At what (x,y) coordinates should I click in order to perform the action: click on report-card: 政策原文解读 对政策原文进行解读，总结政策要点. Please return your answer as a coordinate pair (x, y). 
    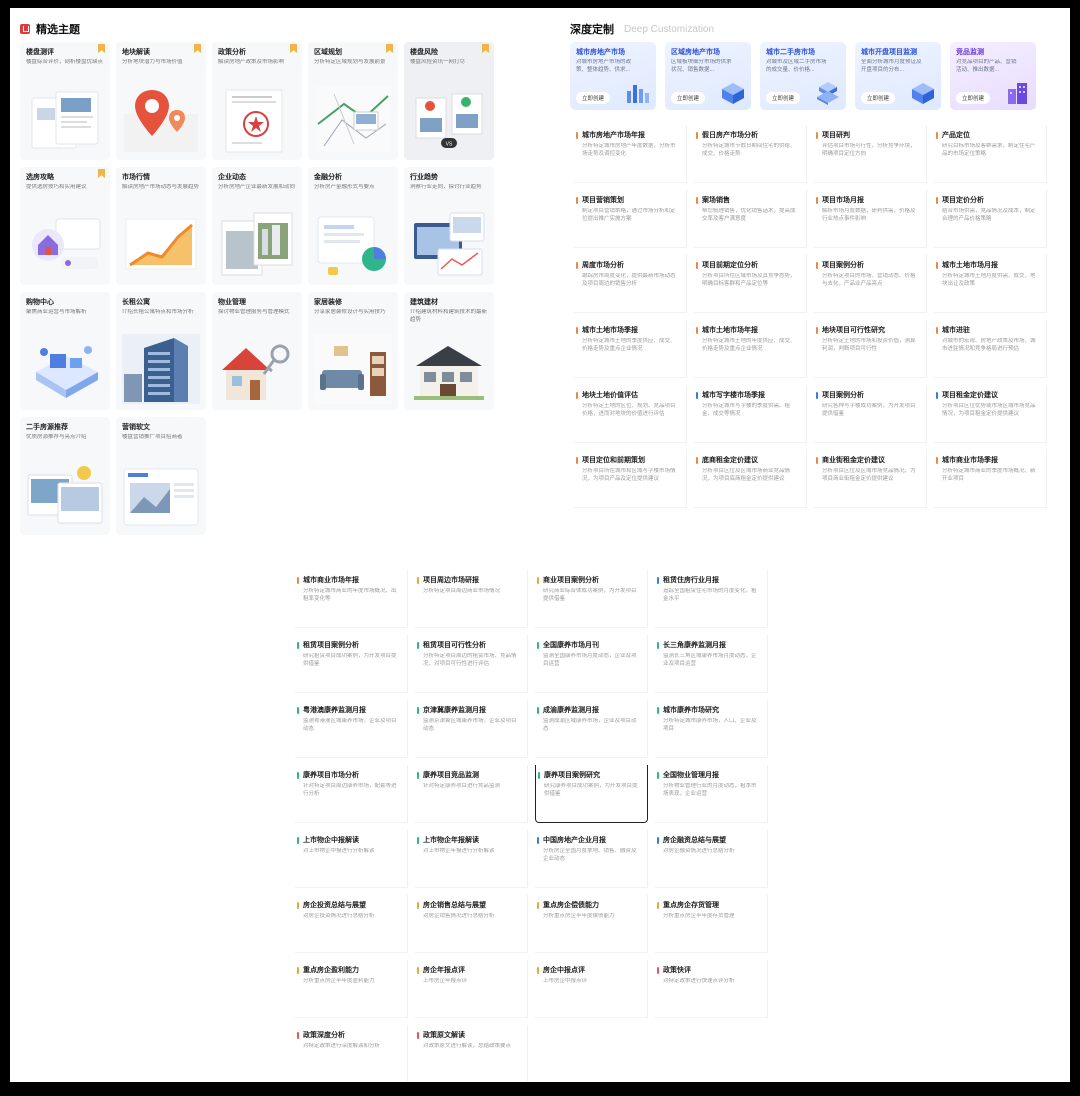
    Looking at the image, I should click on (471, 1053).